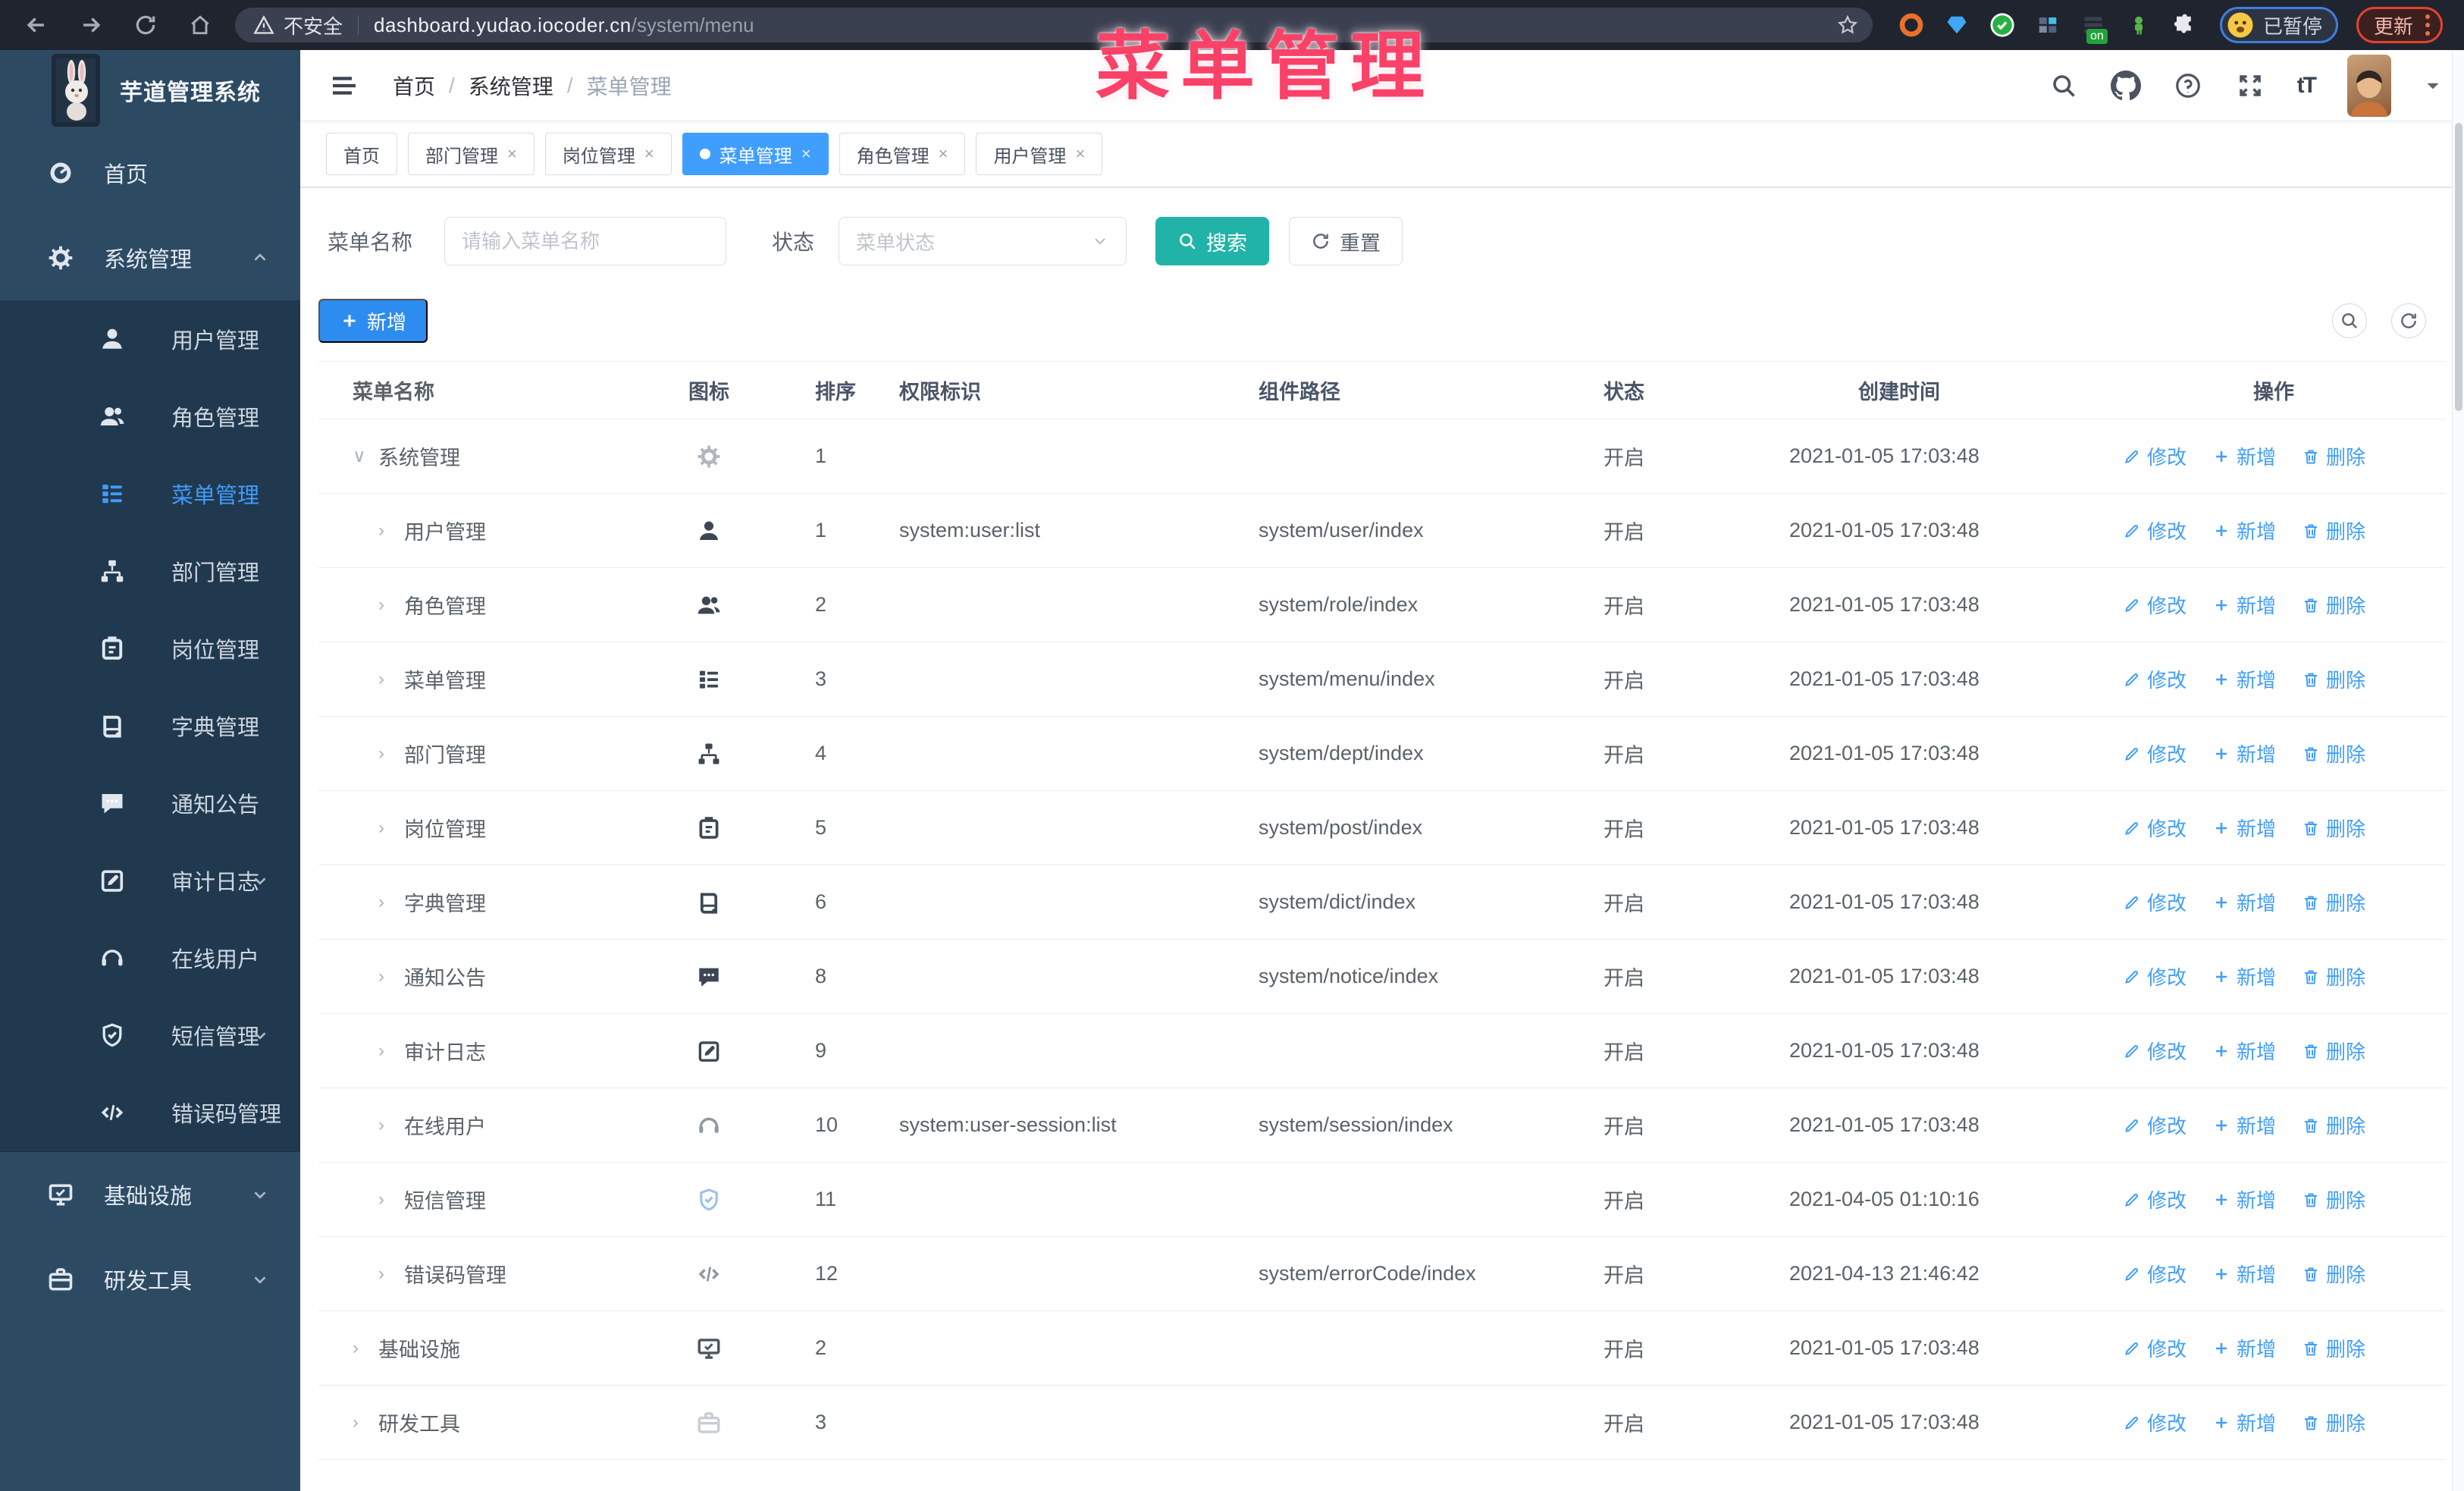  Describe the element at coordinates (150, 648) in the screenshot. I see `sidebar-item-6: 岗位管理` at that location.